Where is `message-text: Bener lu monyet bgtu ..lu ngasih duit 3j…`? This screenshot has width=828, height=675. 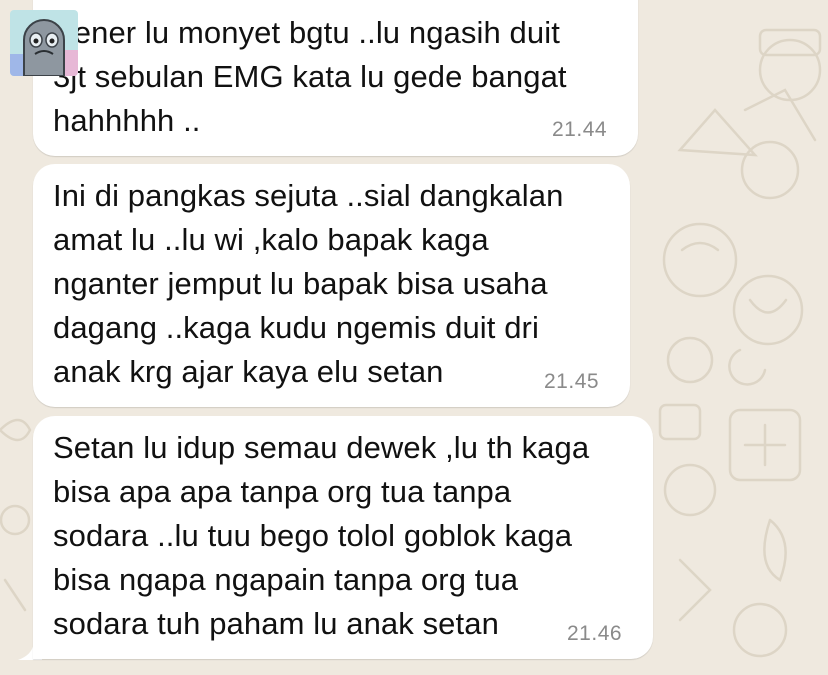 message-text: Bener lu monyet bgtu ..lu ngasih duit 3j… is located at coordinates (310, 76).